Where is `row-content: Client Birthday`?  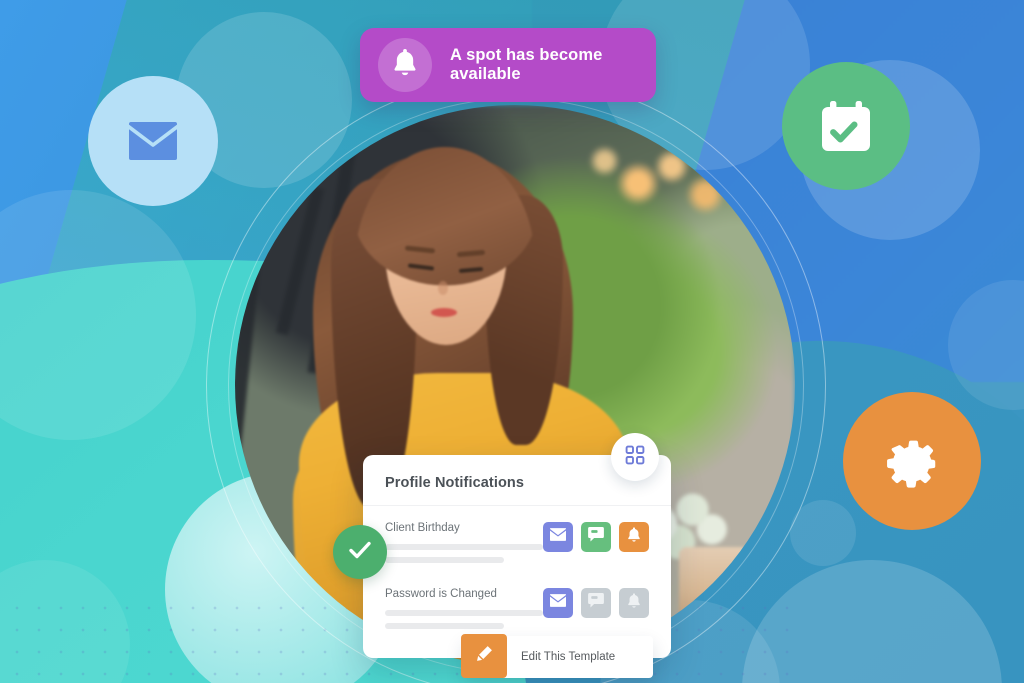
row-content: Client Birthday is located at coordinates (464, 545).